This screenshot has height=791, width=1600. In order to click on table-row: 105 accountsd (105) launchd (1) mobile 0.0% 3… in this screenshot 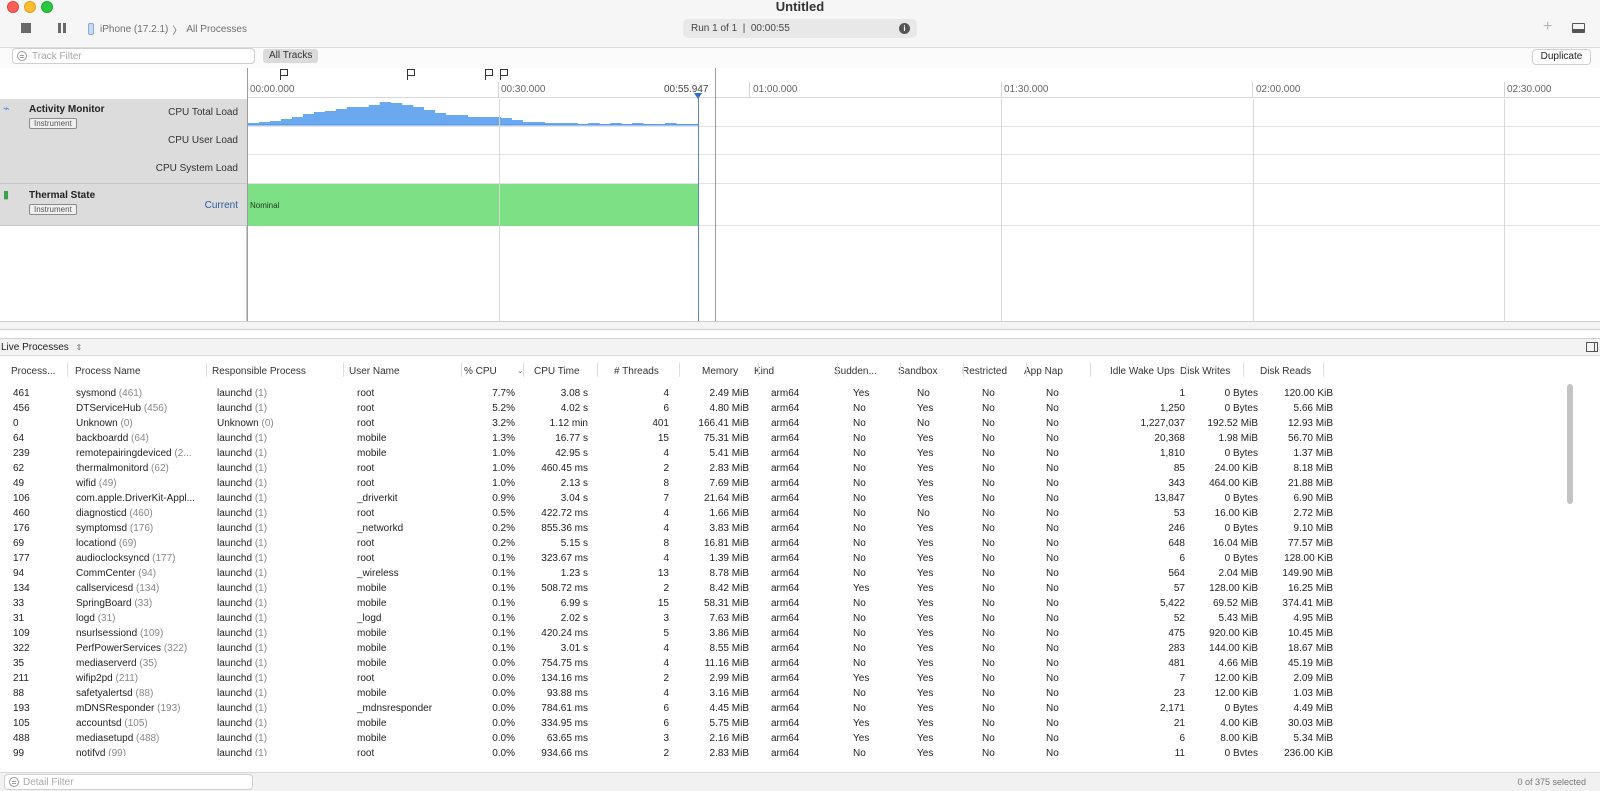, I will do `click(782, 723)`.